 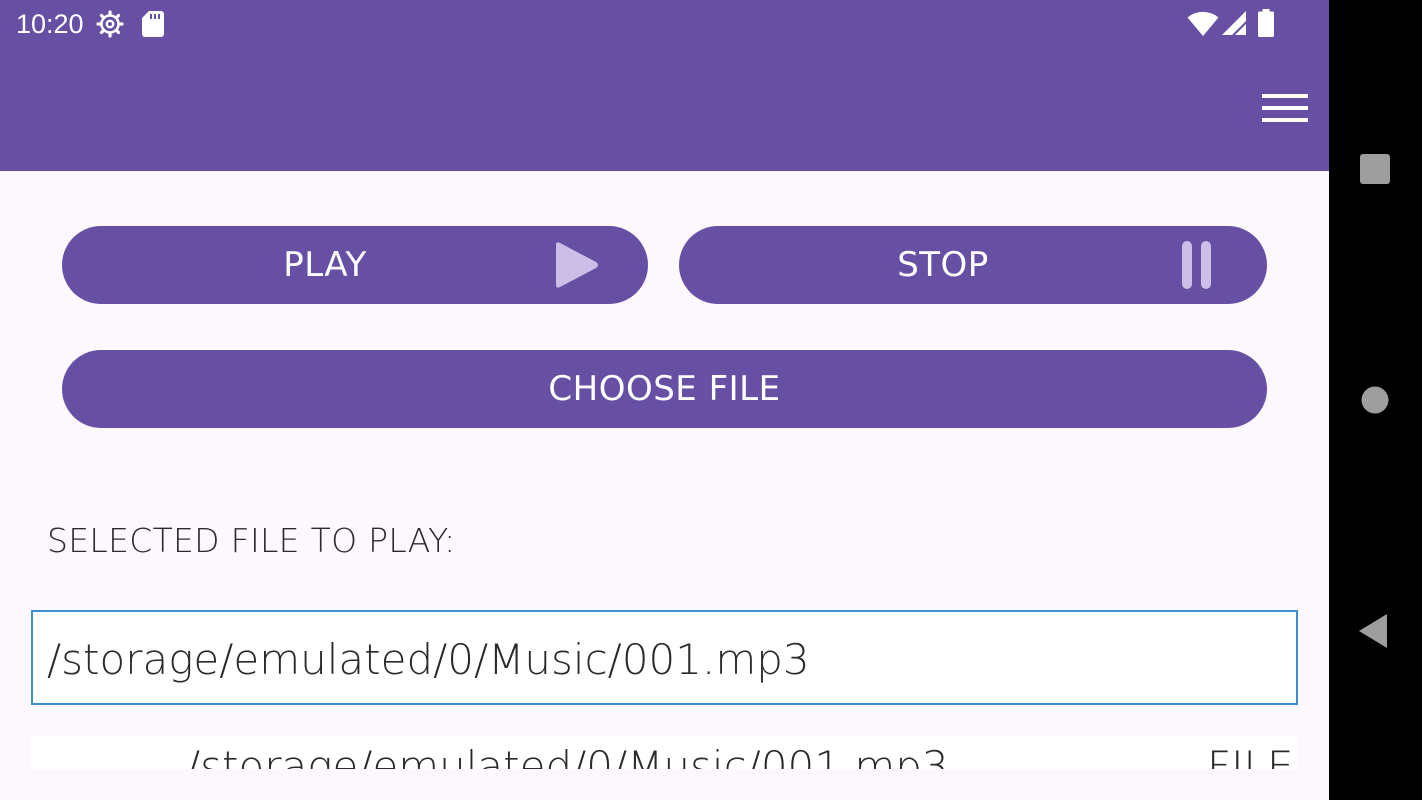 I want to click on stop-button: STOP, so click(x=973, y=265).